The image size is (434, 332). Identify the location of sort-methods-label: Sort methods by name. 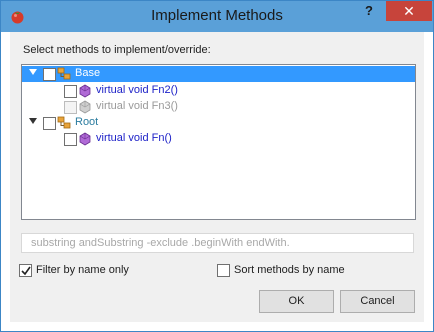
(289, 270).